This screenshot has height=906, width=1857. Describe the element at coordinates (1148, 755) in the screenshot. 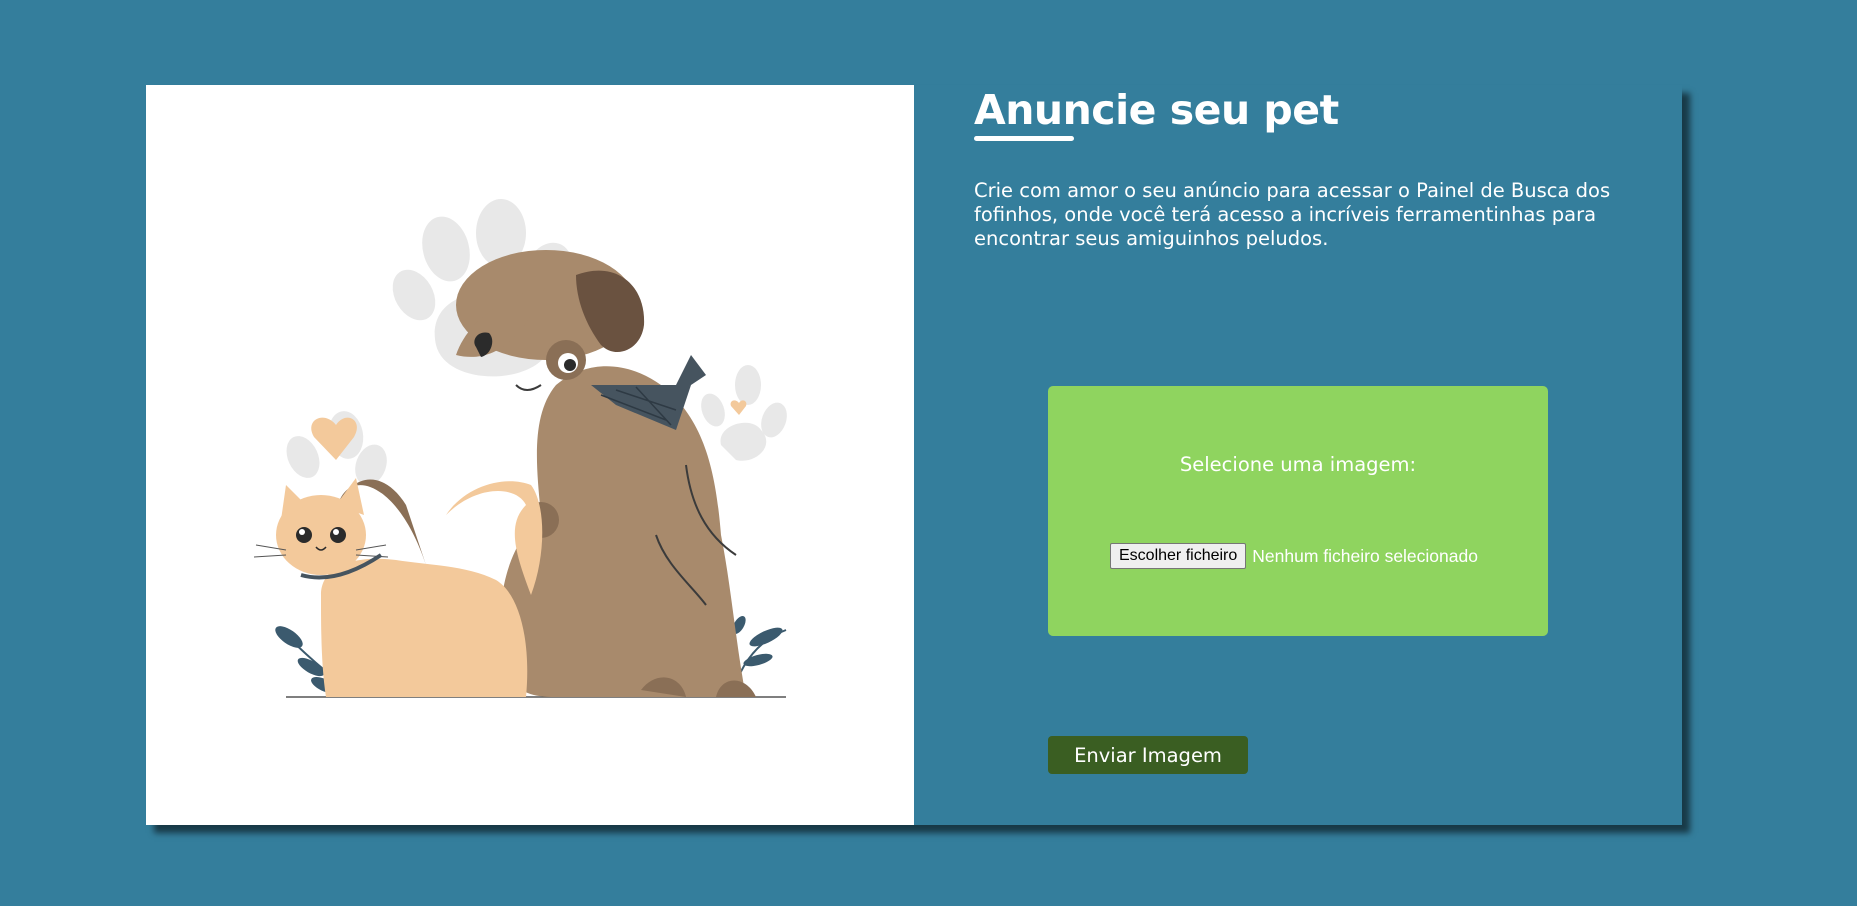

I see `submit-image-button: Enviar Imagem` at that location.